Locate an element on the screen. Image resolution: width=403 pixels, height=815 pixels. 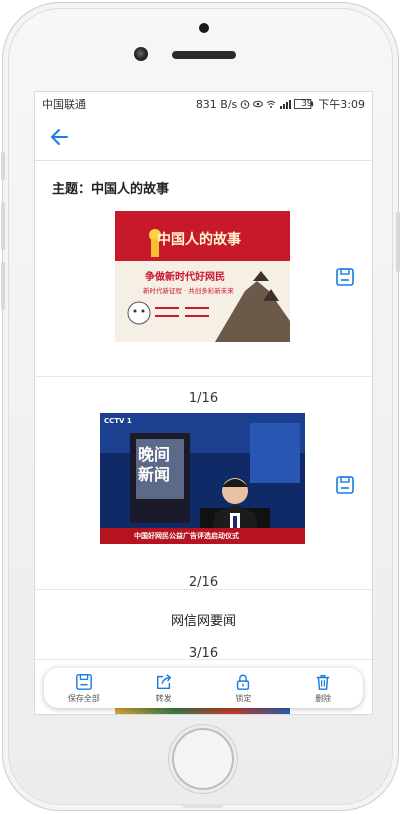
news-caption: 网信网要闻 is located at coordinates (203, 621).